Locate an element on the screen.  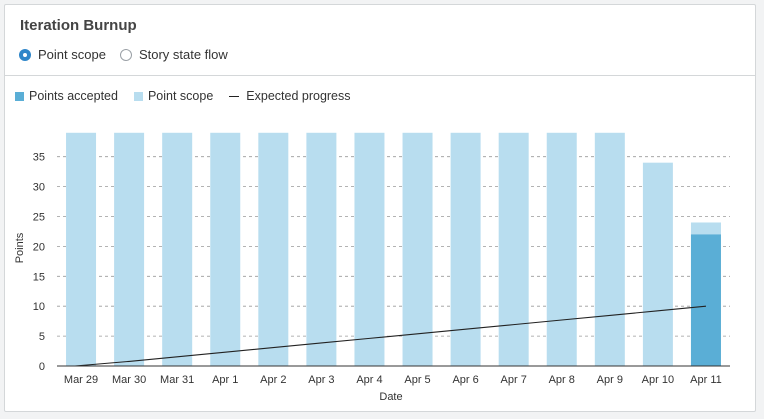
x-tick-label: Mar 30 is located at coordinates (129, 380).